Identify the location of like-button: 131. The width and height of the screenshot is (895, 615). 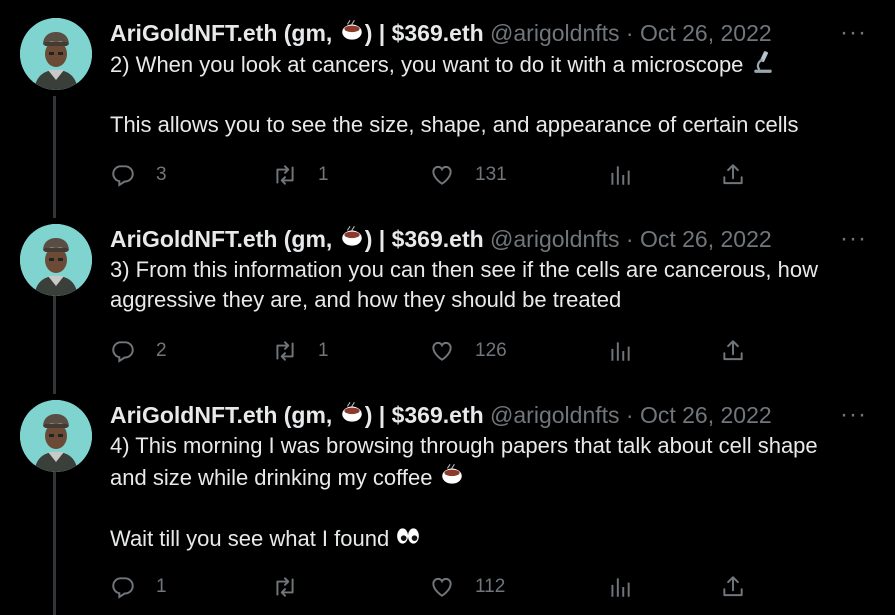
(468, 175).